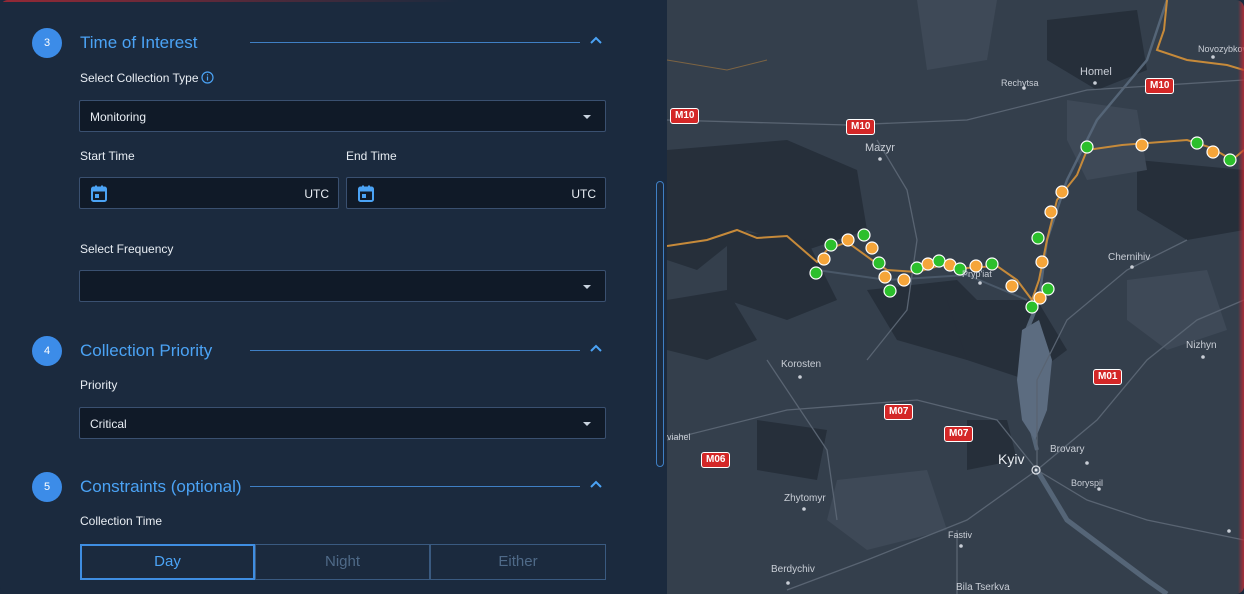 Image resolution: width=1244 pixels, height=594 pixels. Describe the element at coordinates (139, 42) in the screenshot. I see `section-title: Time of Interest` at that location.